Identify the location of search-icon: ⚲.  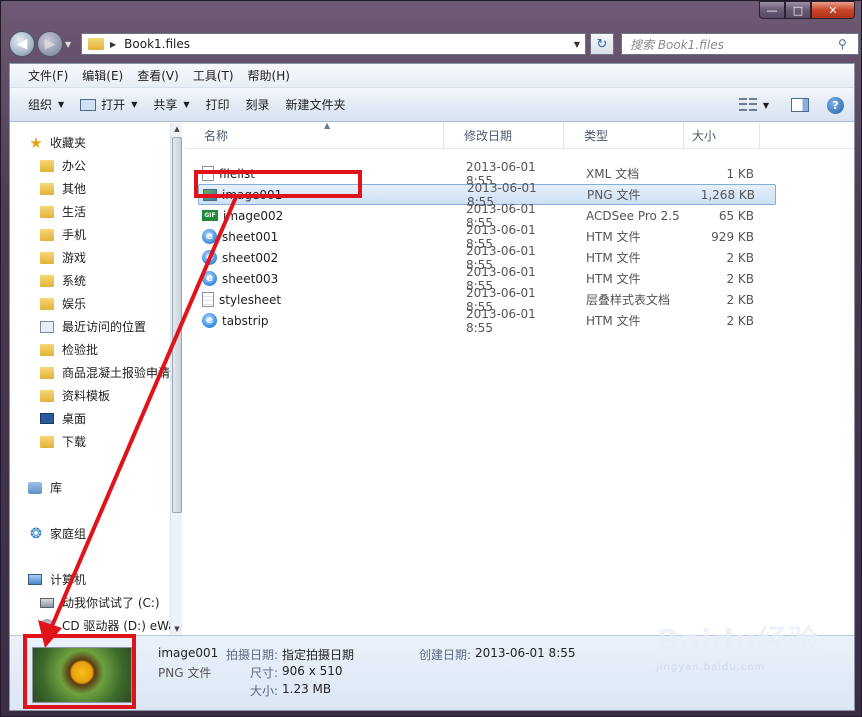
(848, 44).